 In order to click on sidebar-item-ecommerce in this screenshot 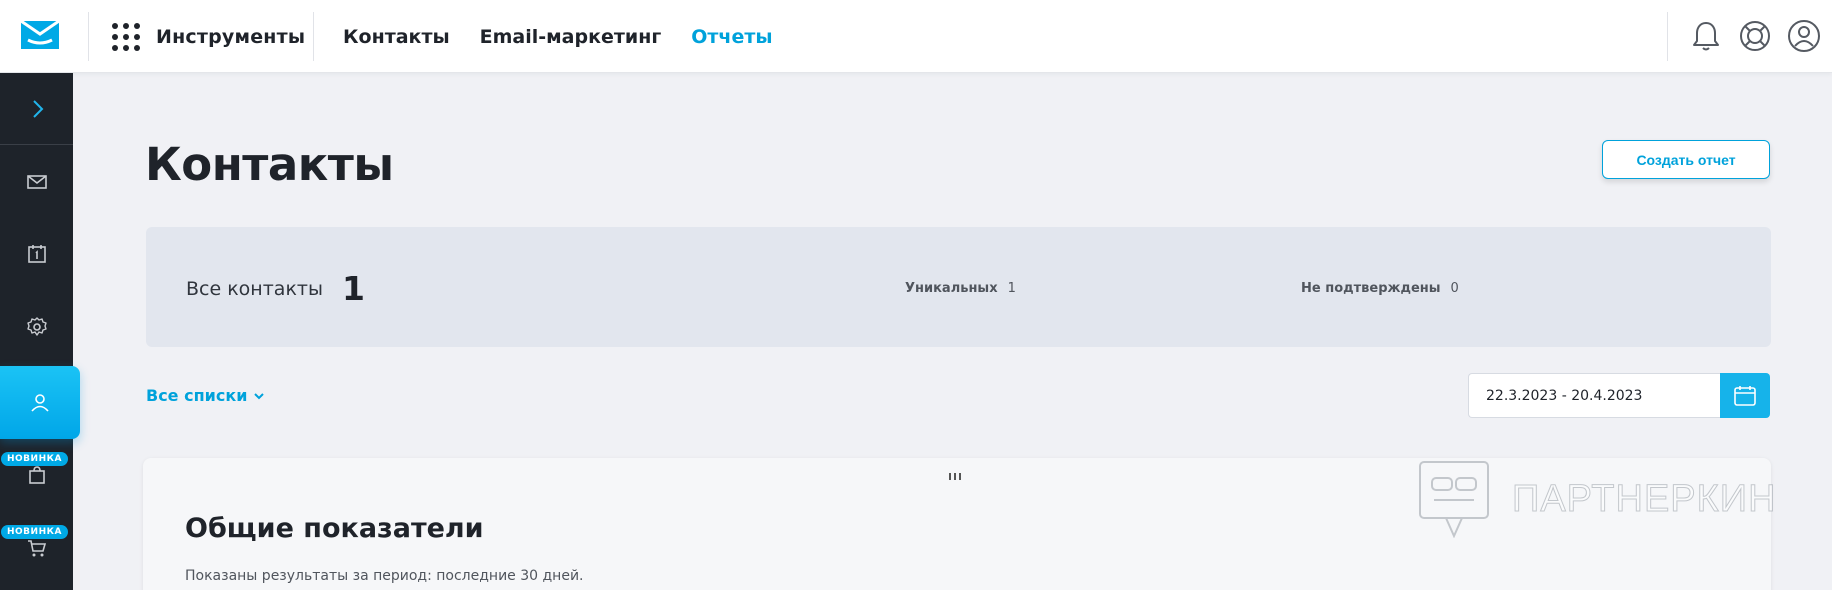, I will do `click(36, 548)`.